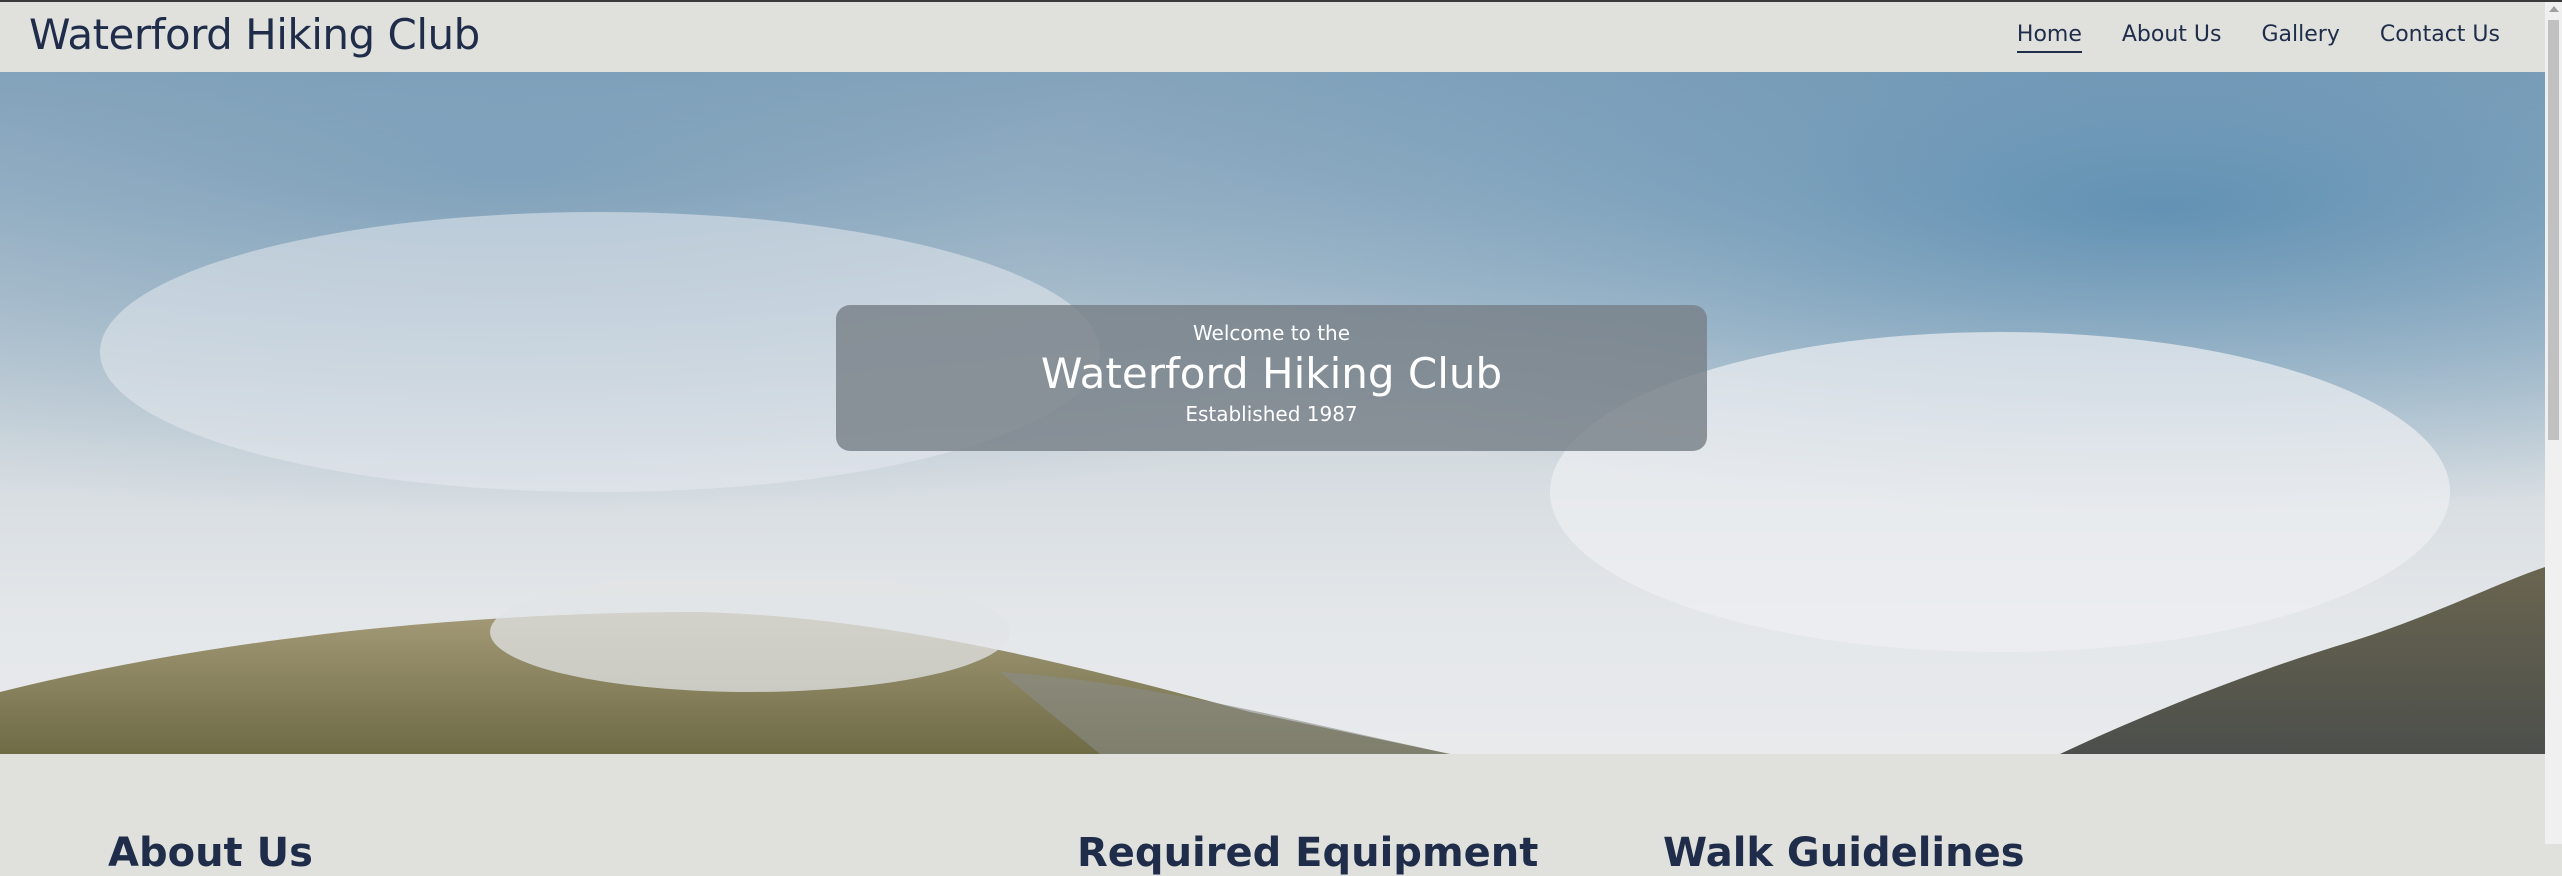  What do you see at coordinates (2172, 37) in the screenshot?
I see `nav-about-us: About Us` at bounding box center [2172, 37].